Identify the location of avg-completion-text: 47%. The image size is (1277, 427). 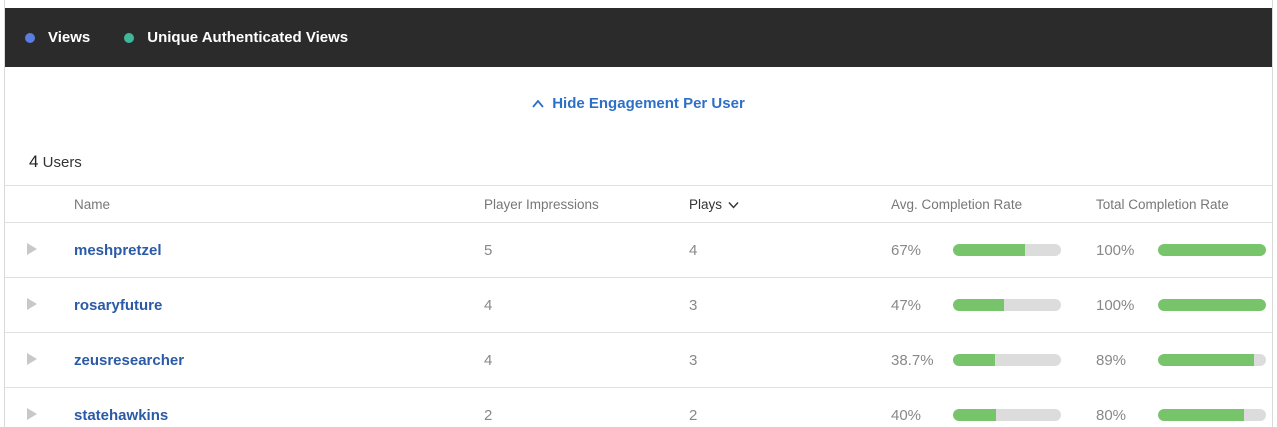
(906, 305).